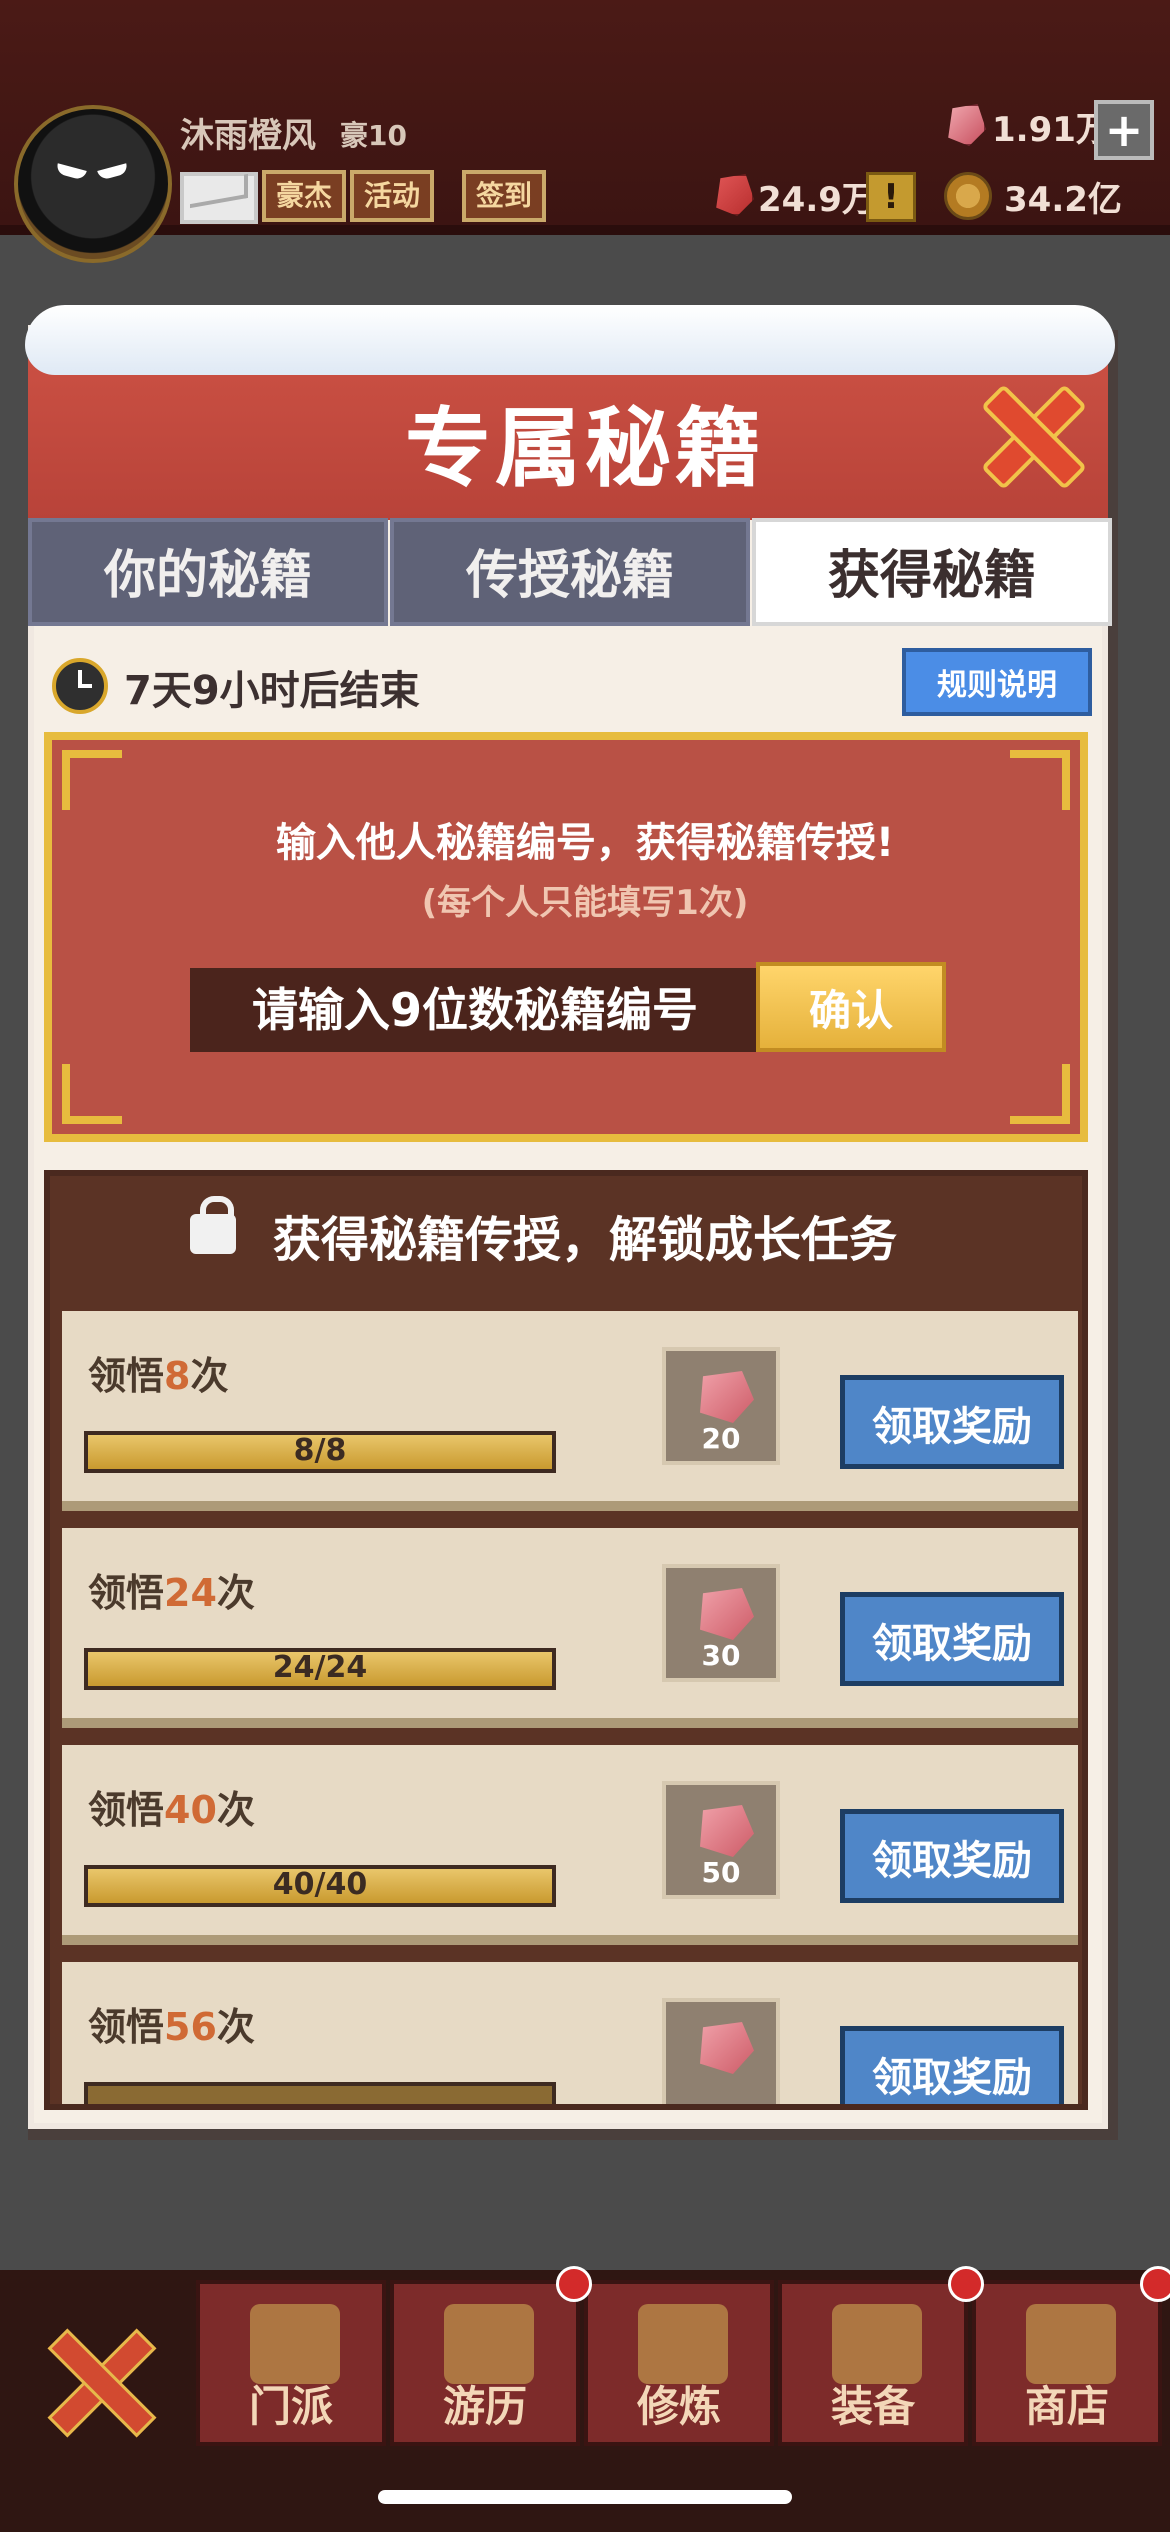 This screenshot has width=1170, height=2532. I want to click on nav-tab-label: 修炼, so click(678, 2406).